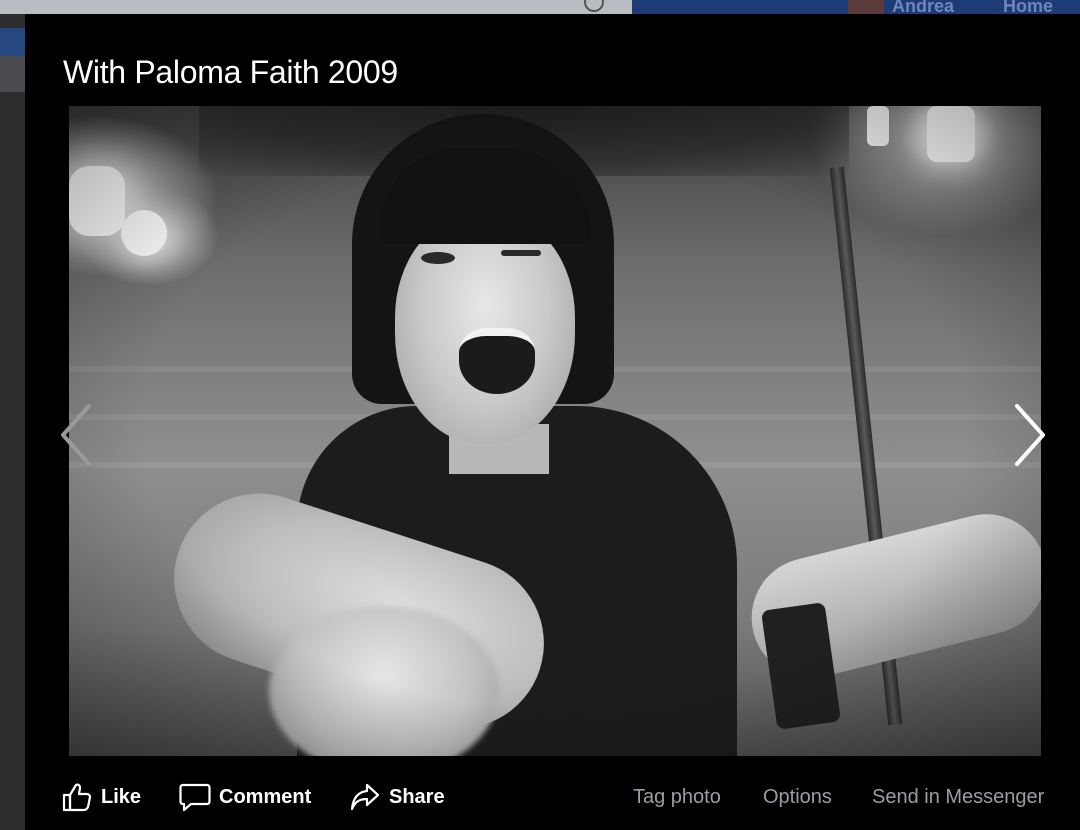 The width and height of the screenshot is (1080, 830). I want to click on previous-photo-button, so click(77, 435).